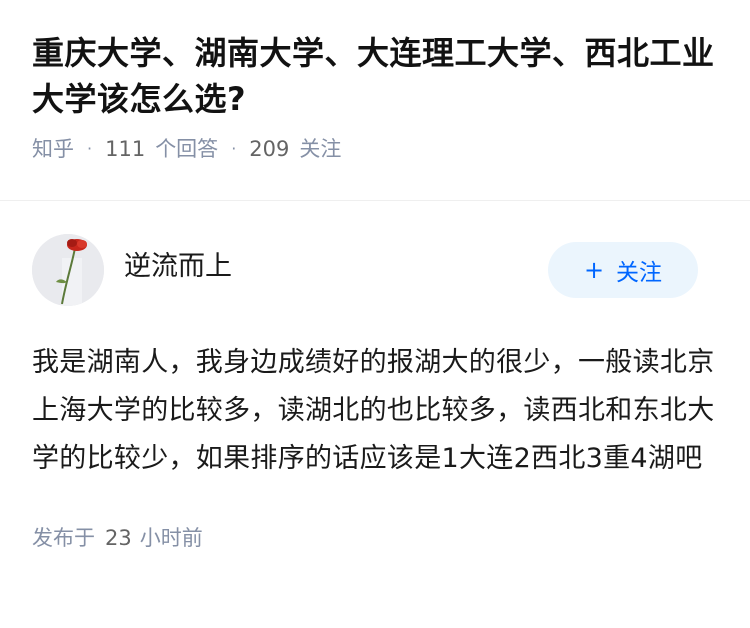 This screenshot has height=628, width=750. What do you see at coordinates (53, 149) in the screenshot?
I see `source-label: 知乎` at bounding box center [53, 149].